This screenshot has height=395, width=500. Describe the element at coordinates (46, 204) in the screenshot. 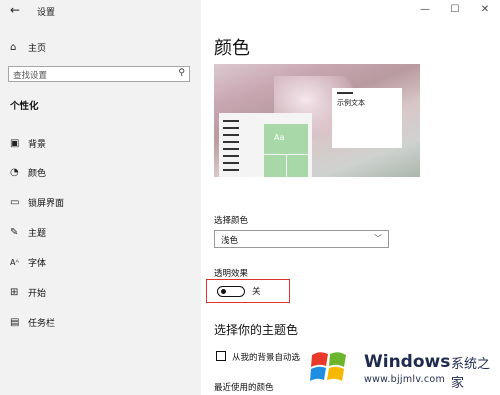

I see `sidebar-item-label: 锁屏界面` at that location.